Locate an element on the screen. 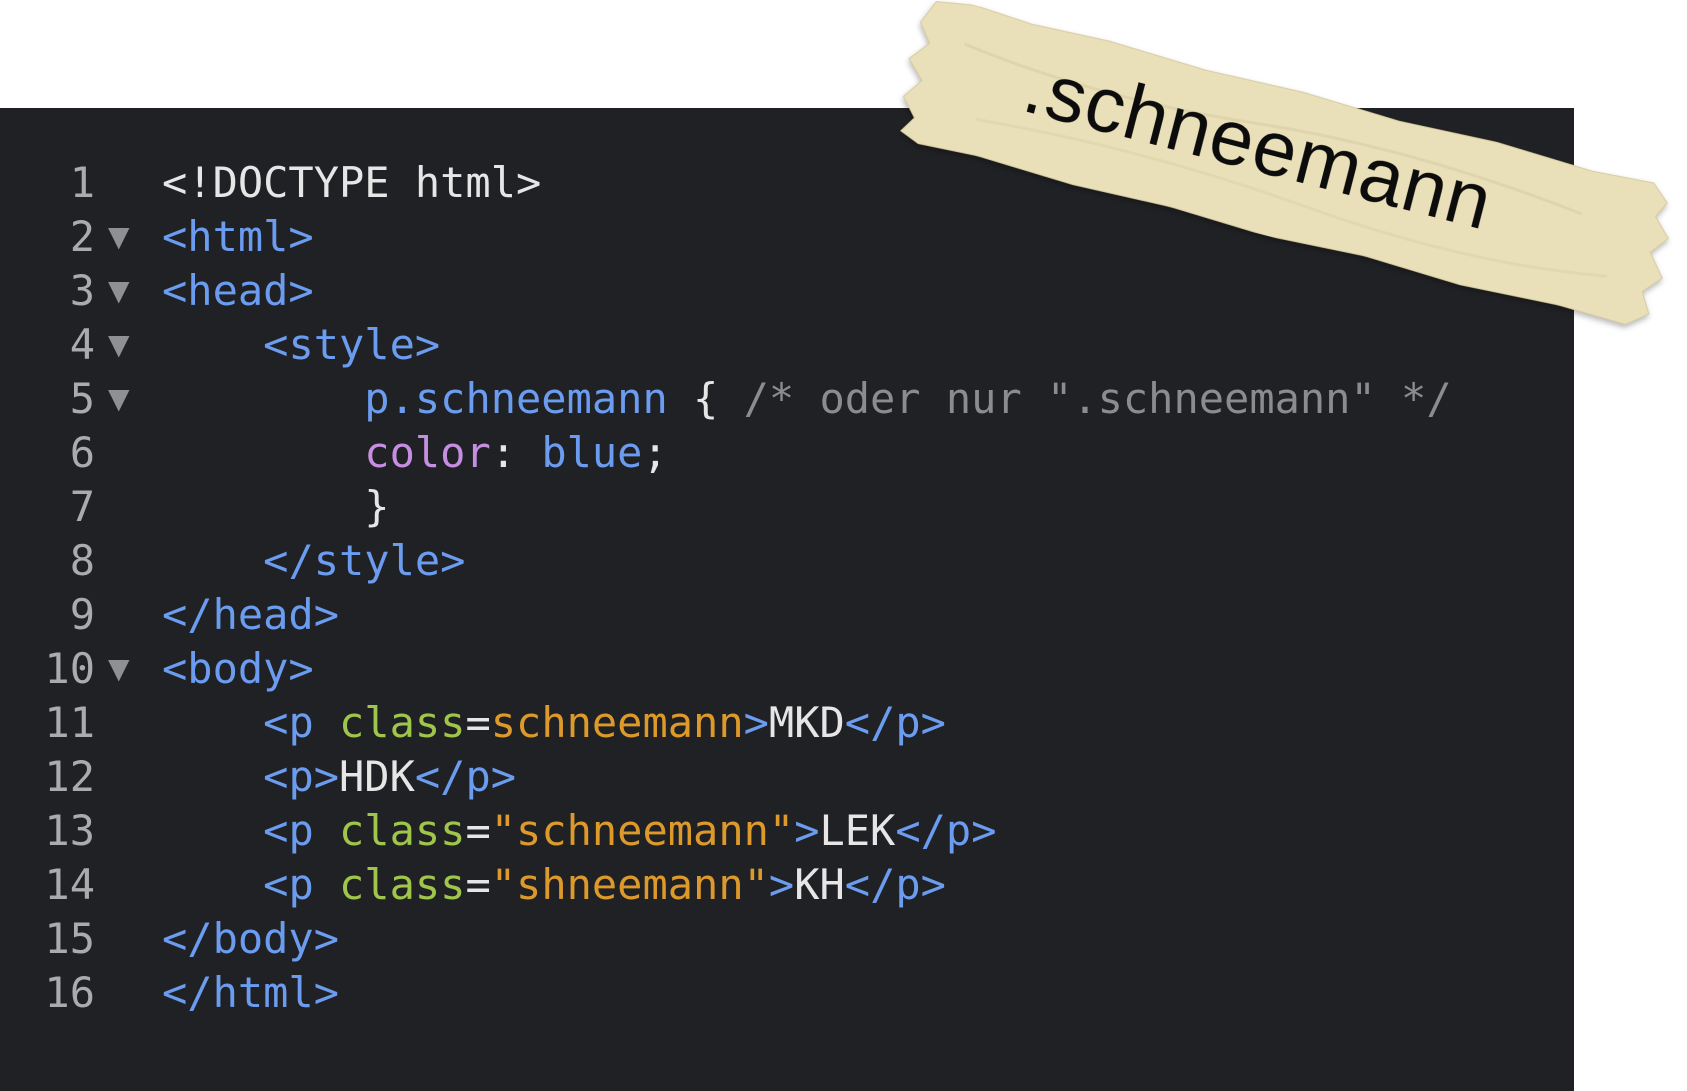 This screenshot has width=1687, height=1091. token-tag: <head> is located at coordinates (238, 290).